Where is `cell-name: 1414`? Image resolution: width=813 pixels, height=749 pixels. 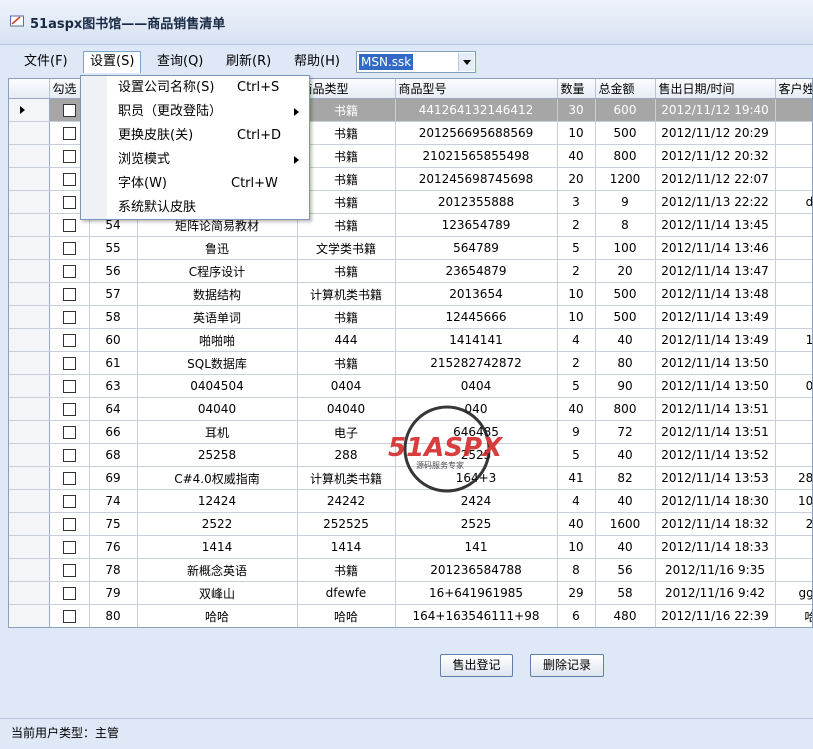 cell-name: 1414 is located at coordinates (217, 547).